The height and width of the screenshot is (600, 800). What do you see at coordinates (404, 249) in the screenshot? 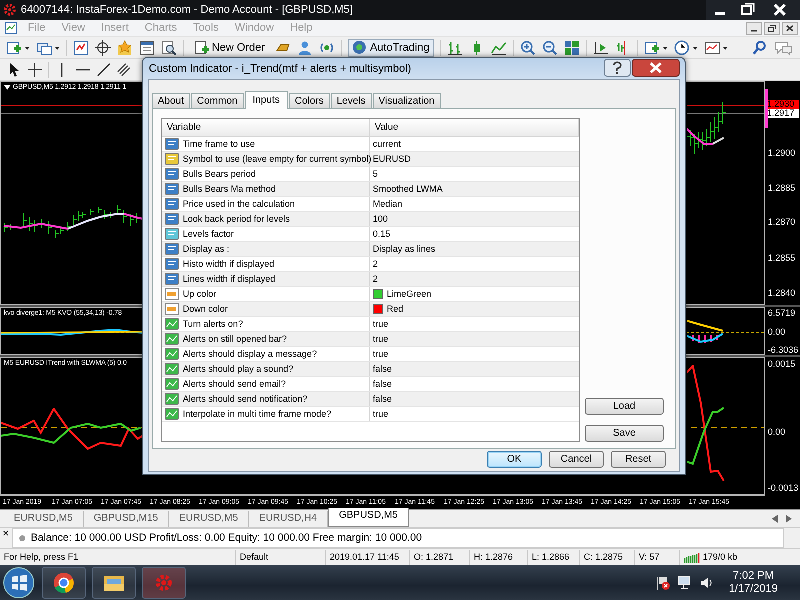
I see `variable-value: Display as lines` at bounding box center [404, 249].